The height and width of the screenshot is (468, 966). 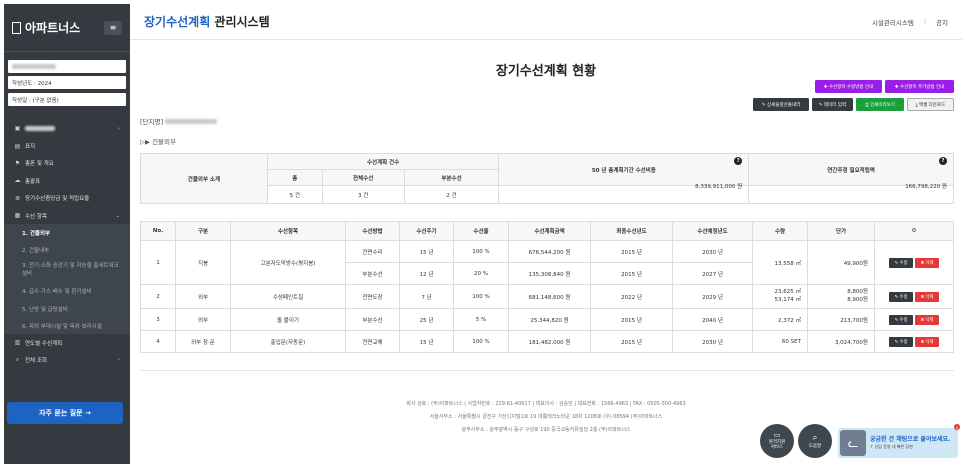 What do you see at coordinates (481, 341) in the screenshot?
I see `cell-rate: 100 %` at bounding box center [481, 341].